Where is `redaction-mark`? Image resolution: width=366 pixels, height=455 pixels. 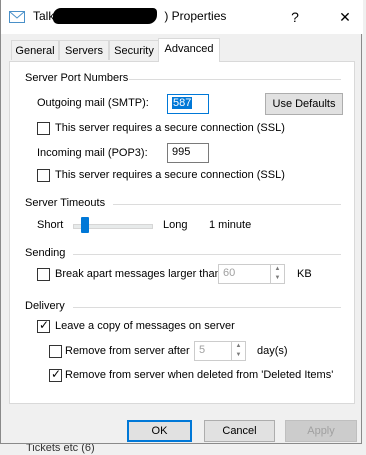
redaction-mark is located at coordinates (105, 16).